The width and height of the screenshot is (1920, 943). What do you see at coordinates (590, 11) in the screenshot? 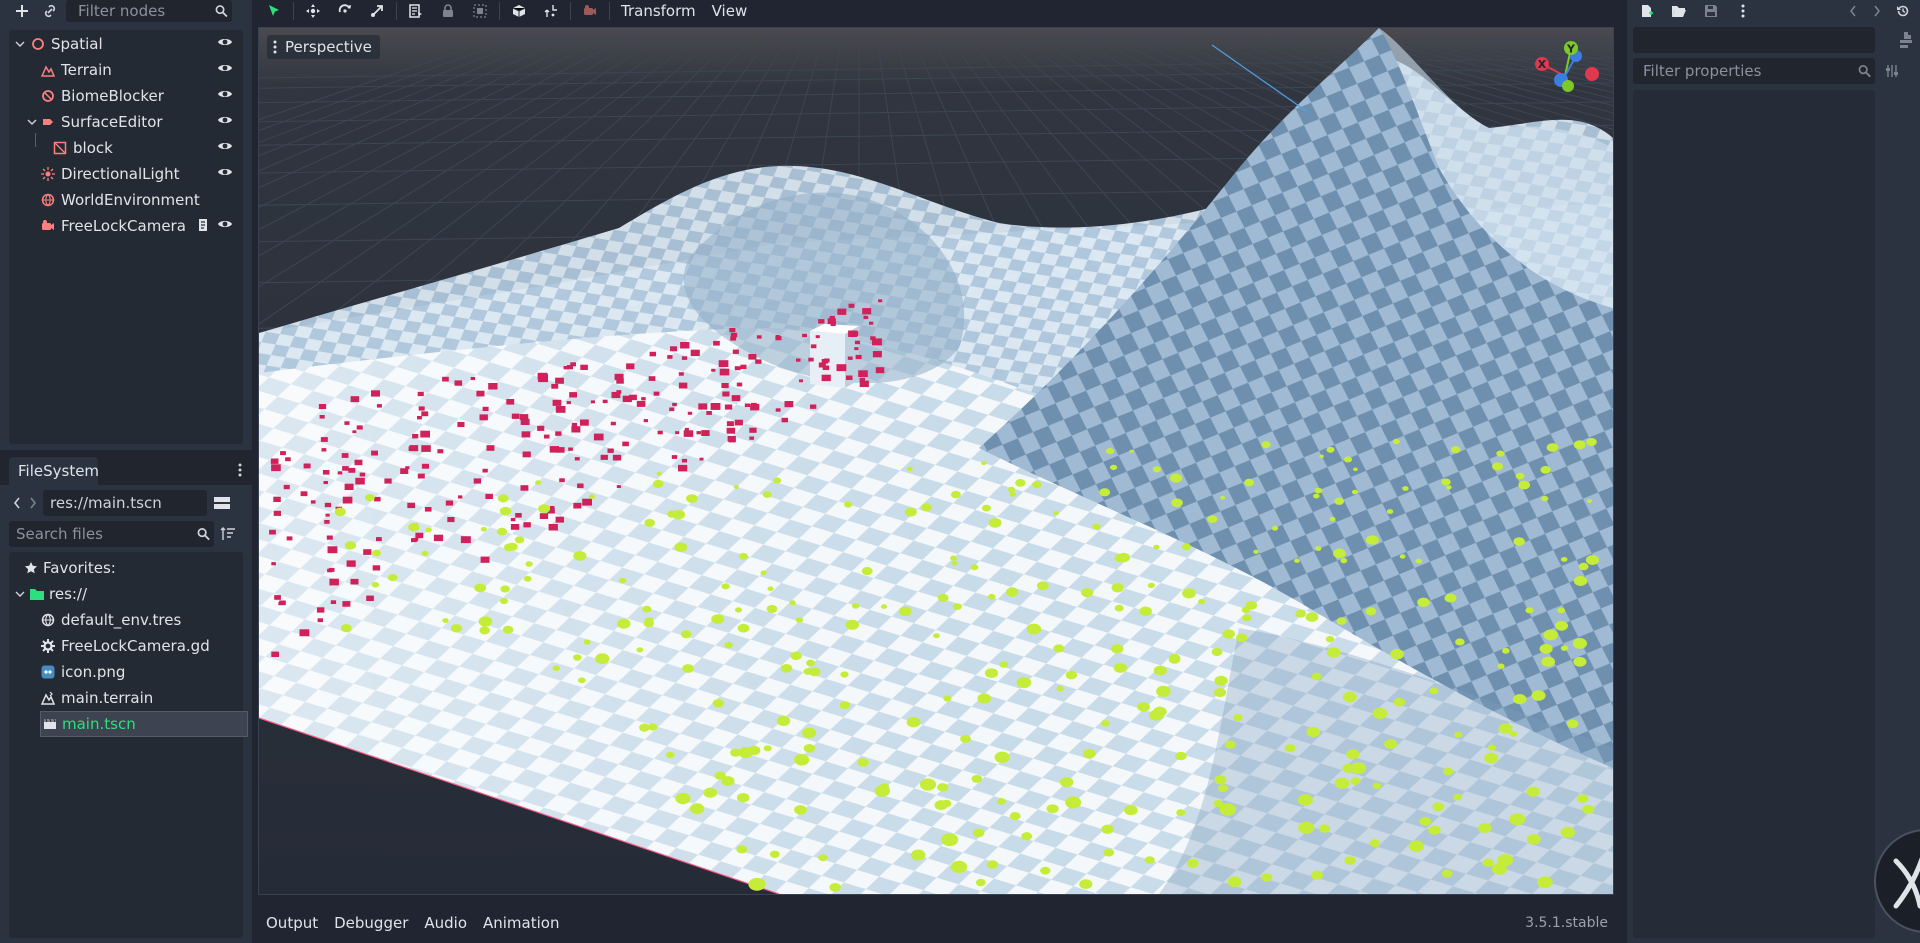
I see `preview-camera-button` at bounding box center [590, 11].